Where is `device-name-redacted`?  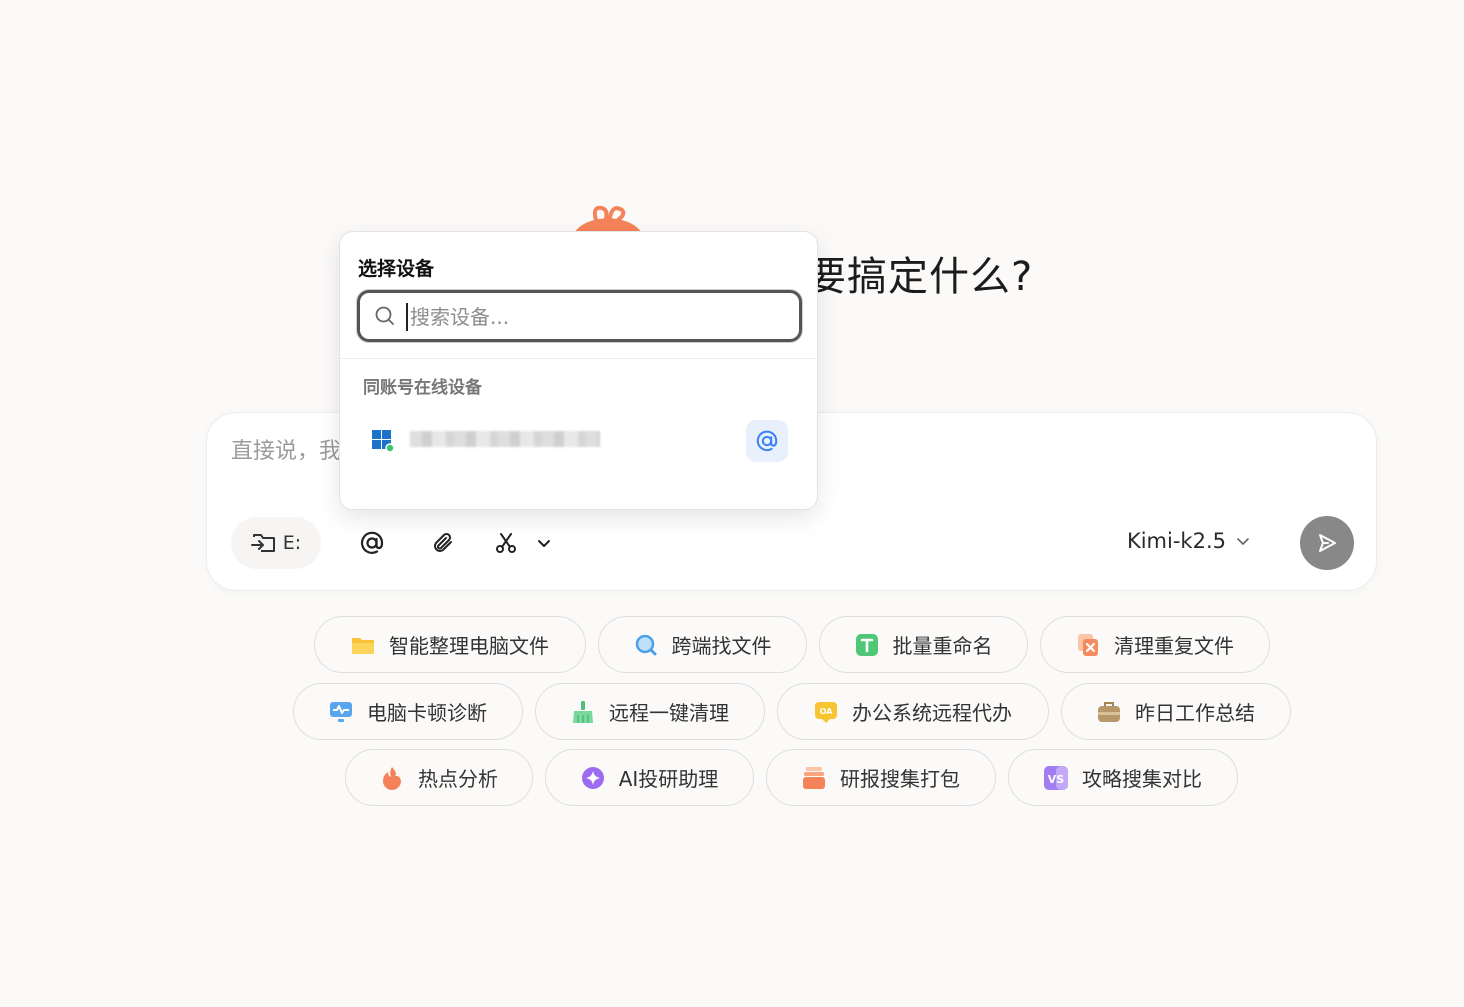
device-name-redacted is located at coordinates (505, 439).